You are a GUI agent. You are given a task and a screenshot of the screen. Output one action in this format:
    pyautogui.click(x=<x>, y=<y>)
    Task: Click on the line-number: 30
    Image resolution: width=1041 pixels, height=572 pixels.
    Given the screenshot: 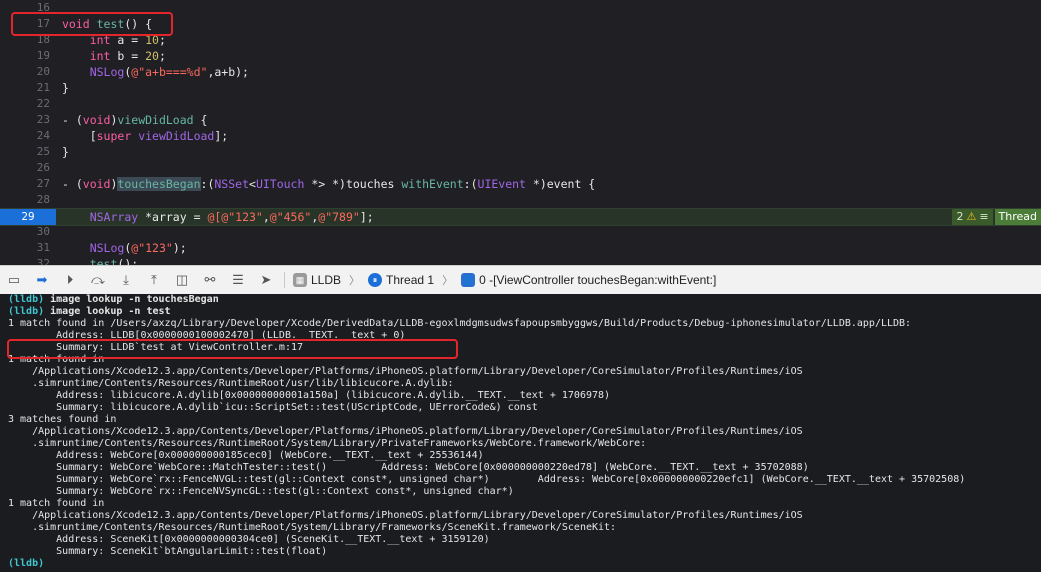 What is the action you would take?
    pyautogui.click(x=25, y=232)
    